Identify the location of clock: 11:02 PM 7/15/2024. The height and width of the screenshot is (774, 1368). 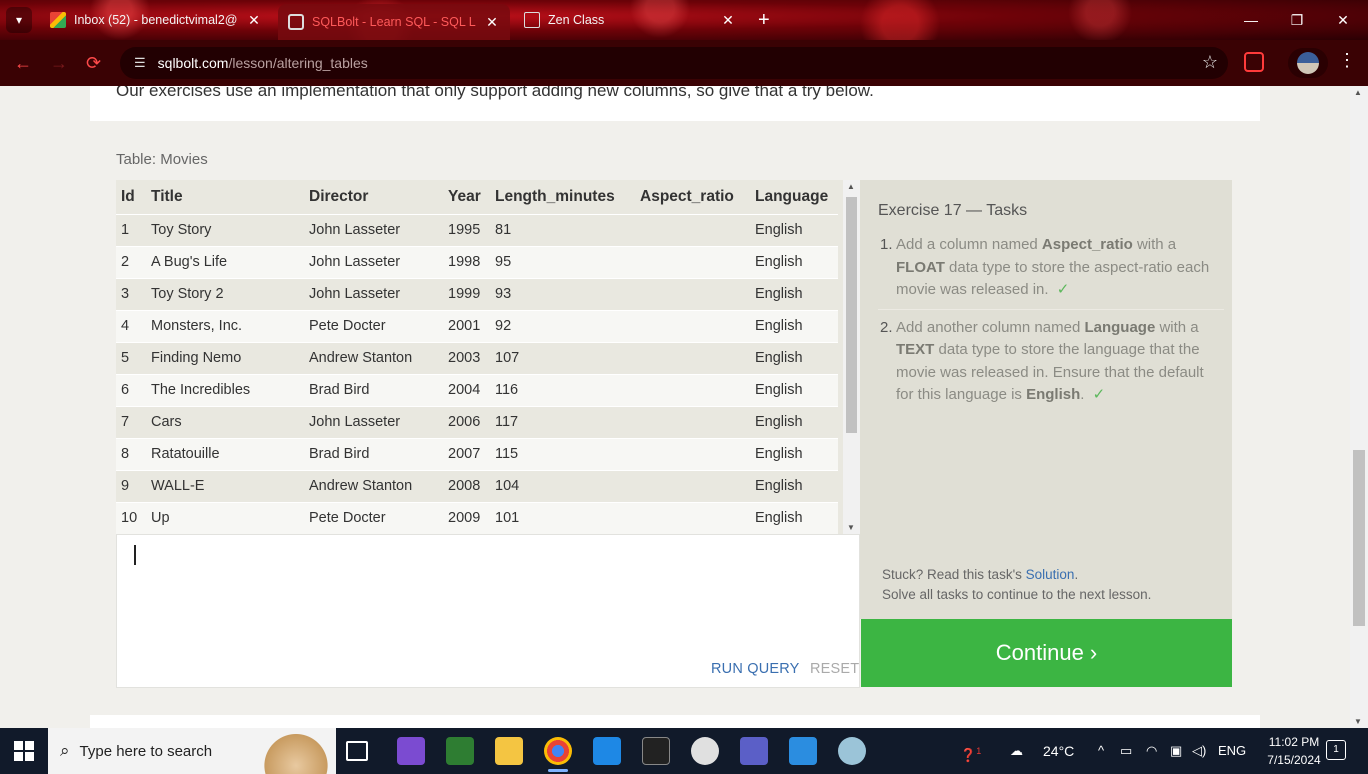
(1294, 751).